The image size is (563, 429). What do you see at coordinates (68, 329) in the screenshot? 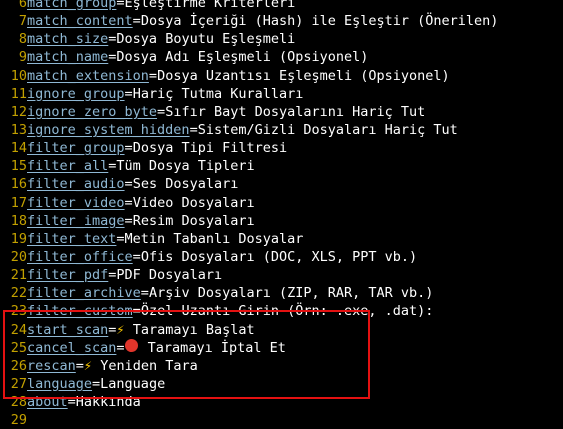
I see `config-key: start_scan` at bounding box center [68, 329].